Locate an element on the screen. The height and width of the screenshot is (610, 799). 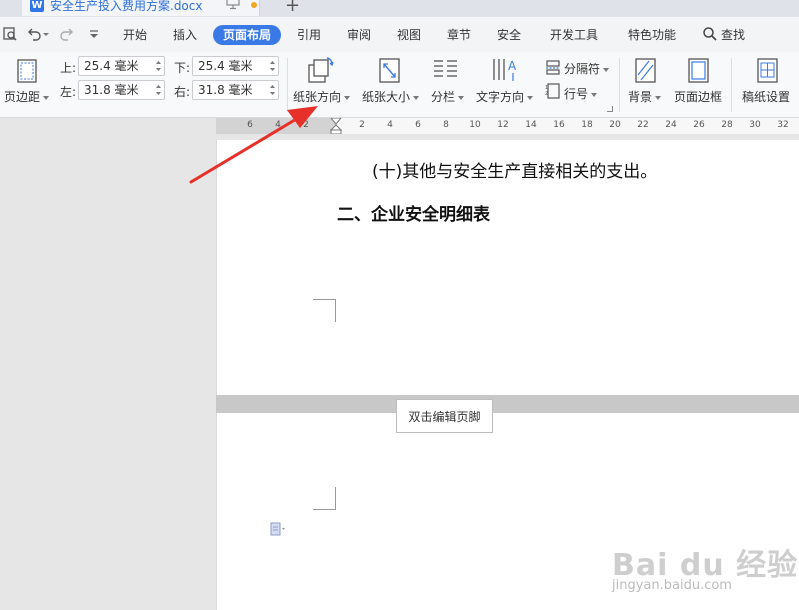
menu-special-features: 特色功能 is located at coordinates (652, 35).